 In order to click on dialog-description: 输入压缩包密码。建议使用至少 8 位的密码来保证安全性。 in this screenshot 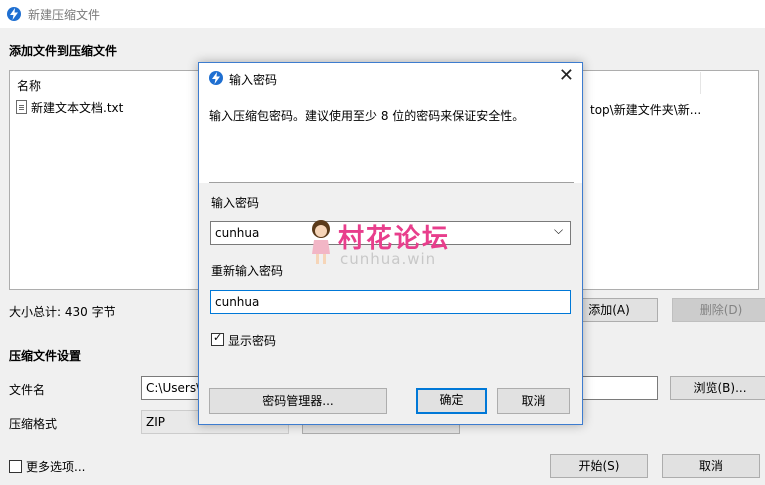, I will do `click(367, 116)`.